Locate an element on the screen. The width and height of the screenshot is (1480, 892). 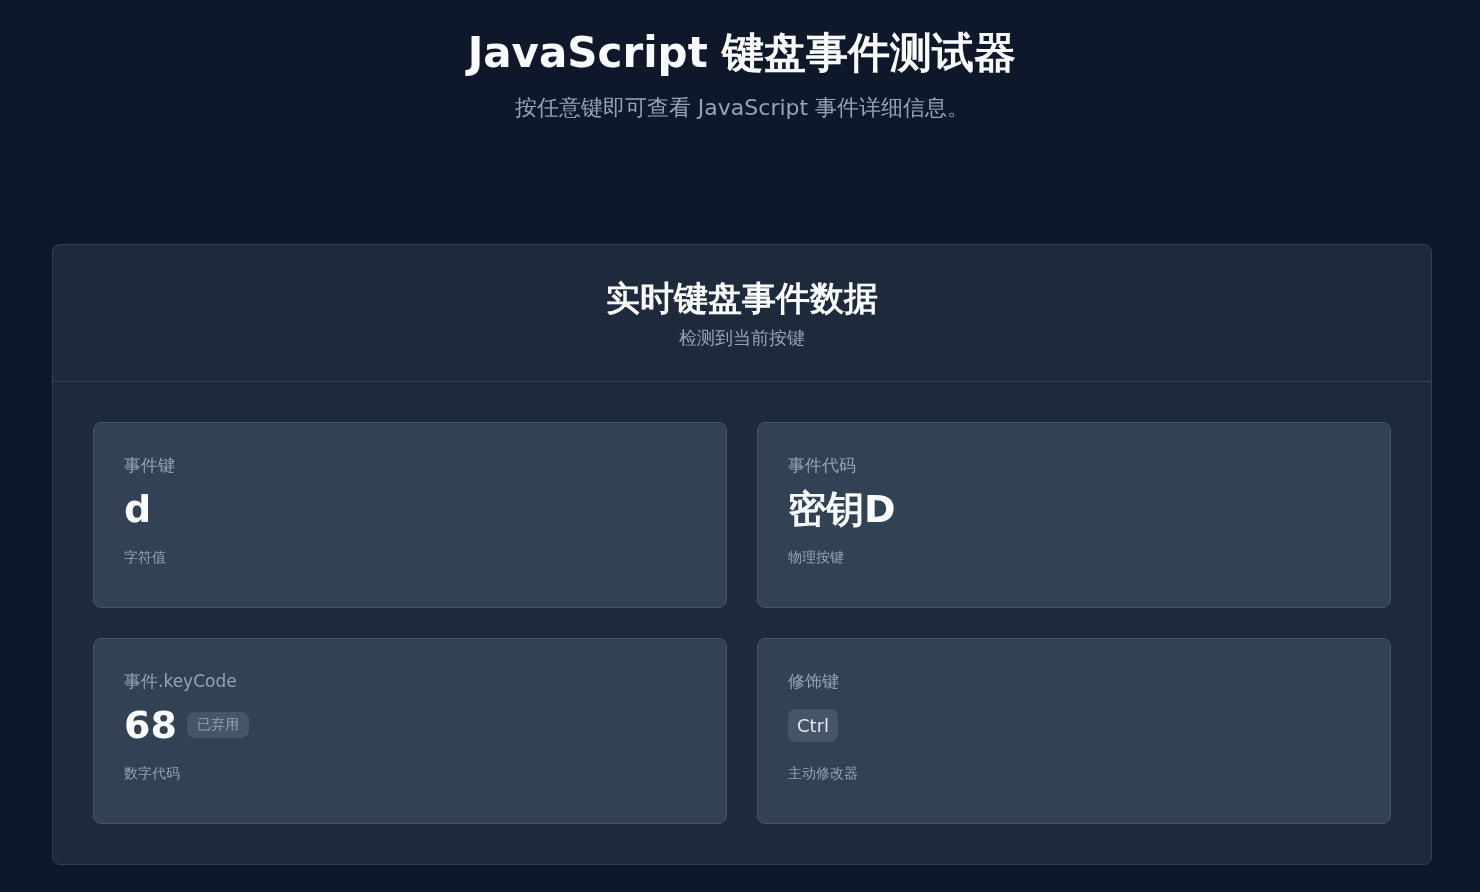
page-title: JavaScript 键盘事件测试器 is located at coordinates (742, 53).